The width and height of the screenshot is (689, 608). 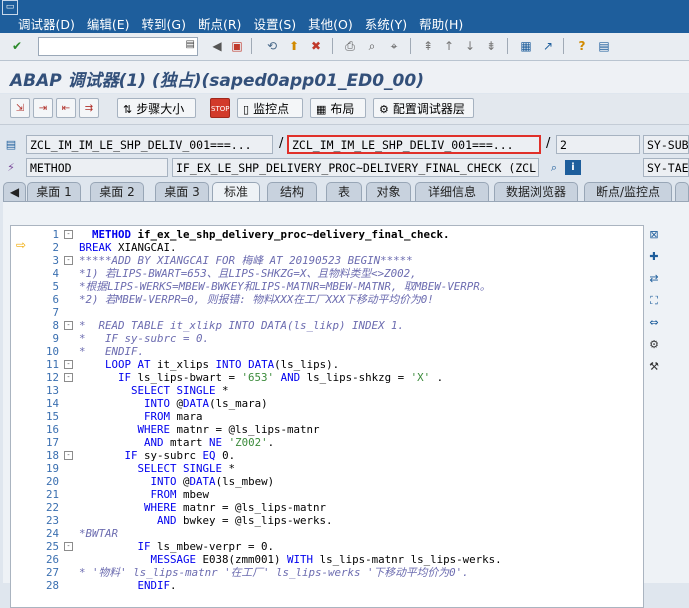 What do you see at coordinates (274, 23) in the screenshot?
I see `menu-settings: 设置(S)` at bounding box center [274, 23].